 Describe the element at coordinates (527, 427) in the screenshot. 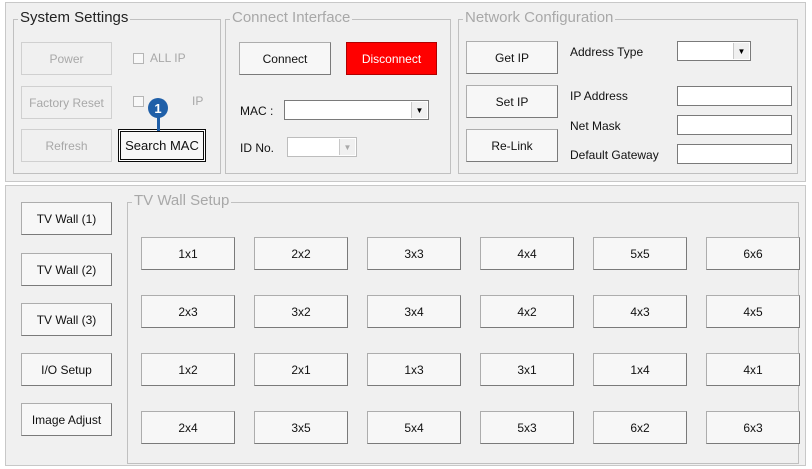

I see `layout-button-5x3: 5x3` at that location.